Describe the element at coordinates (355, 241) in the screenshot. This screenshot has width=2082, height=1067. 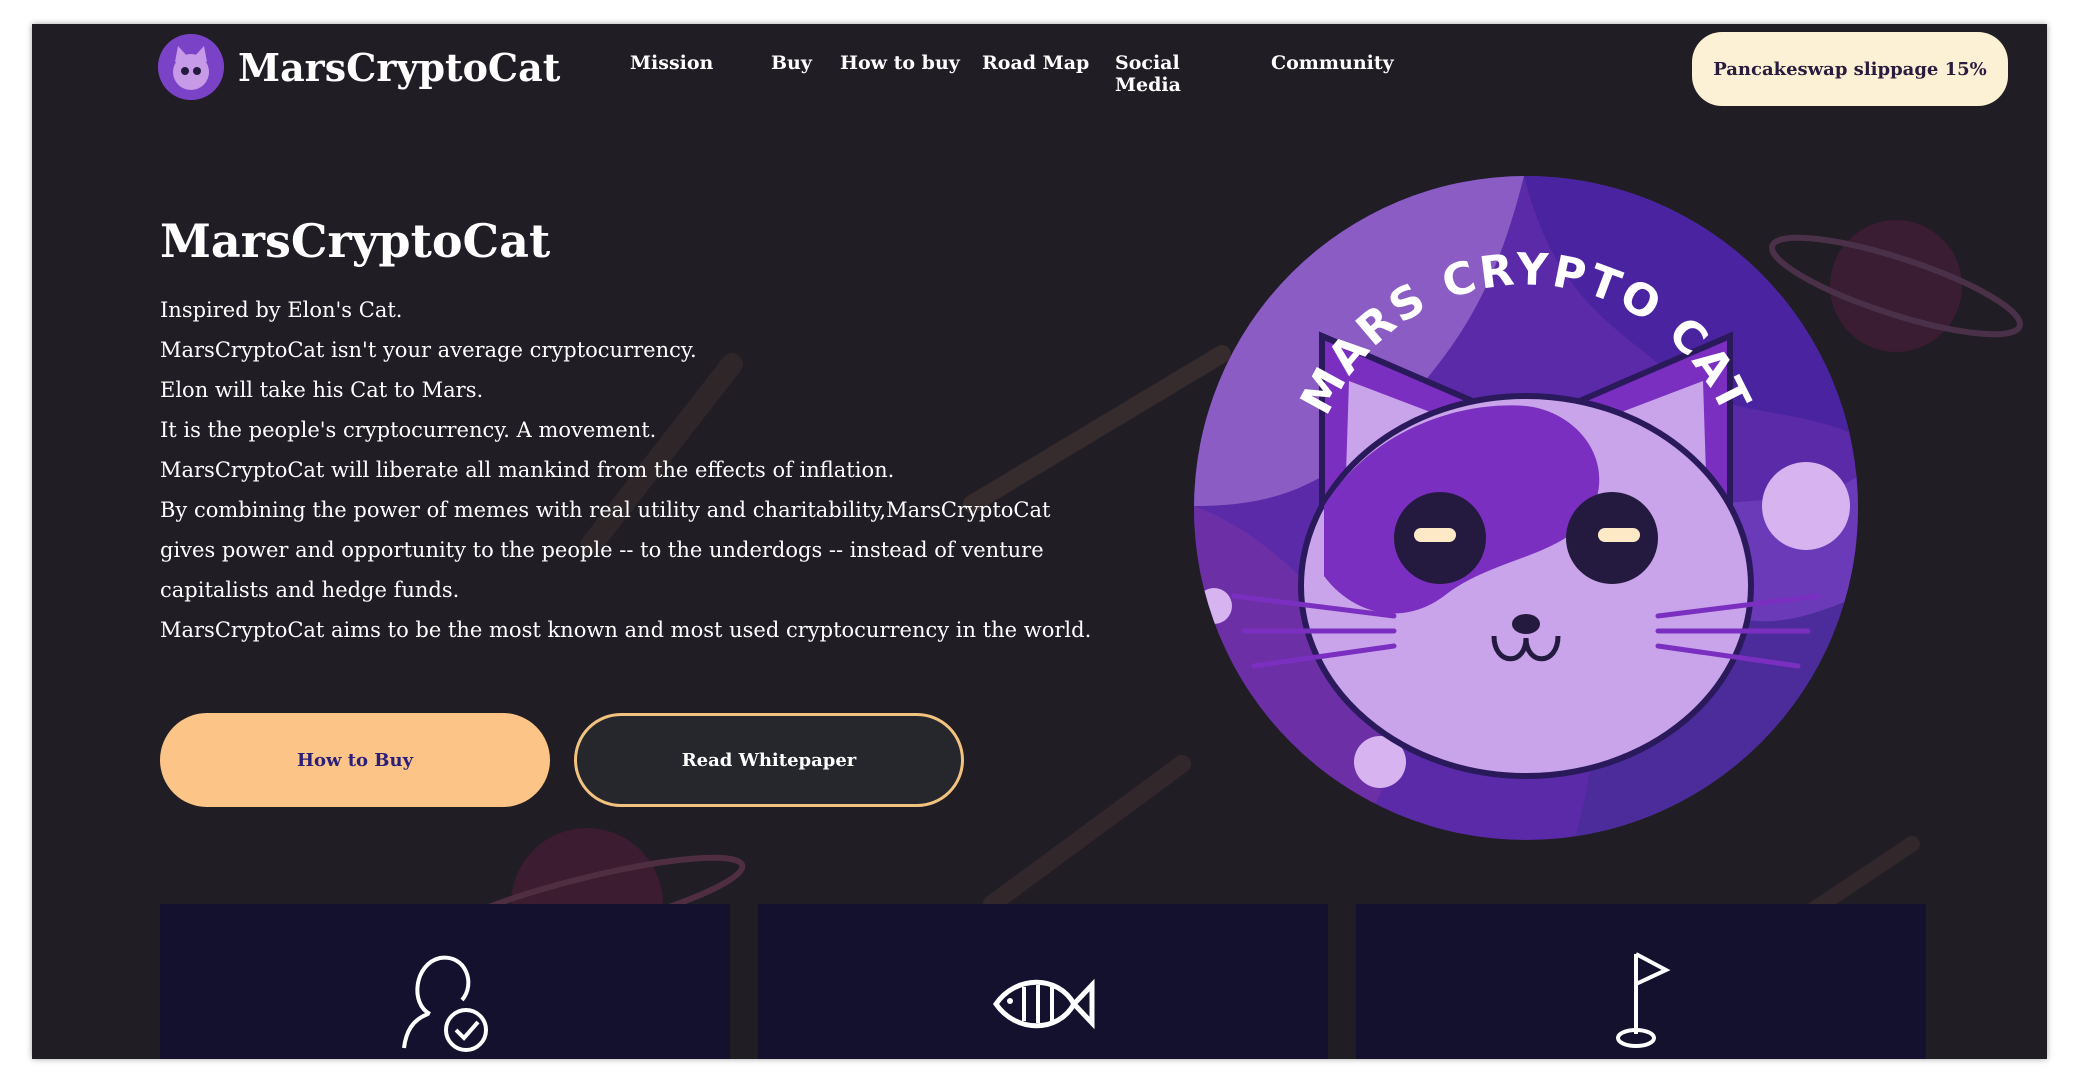
I see `hero-title: MarsCryptoCat` at that location.